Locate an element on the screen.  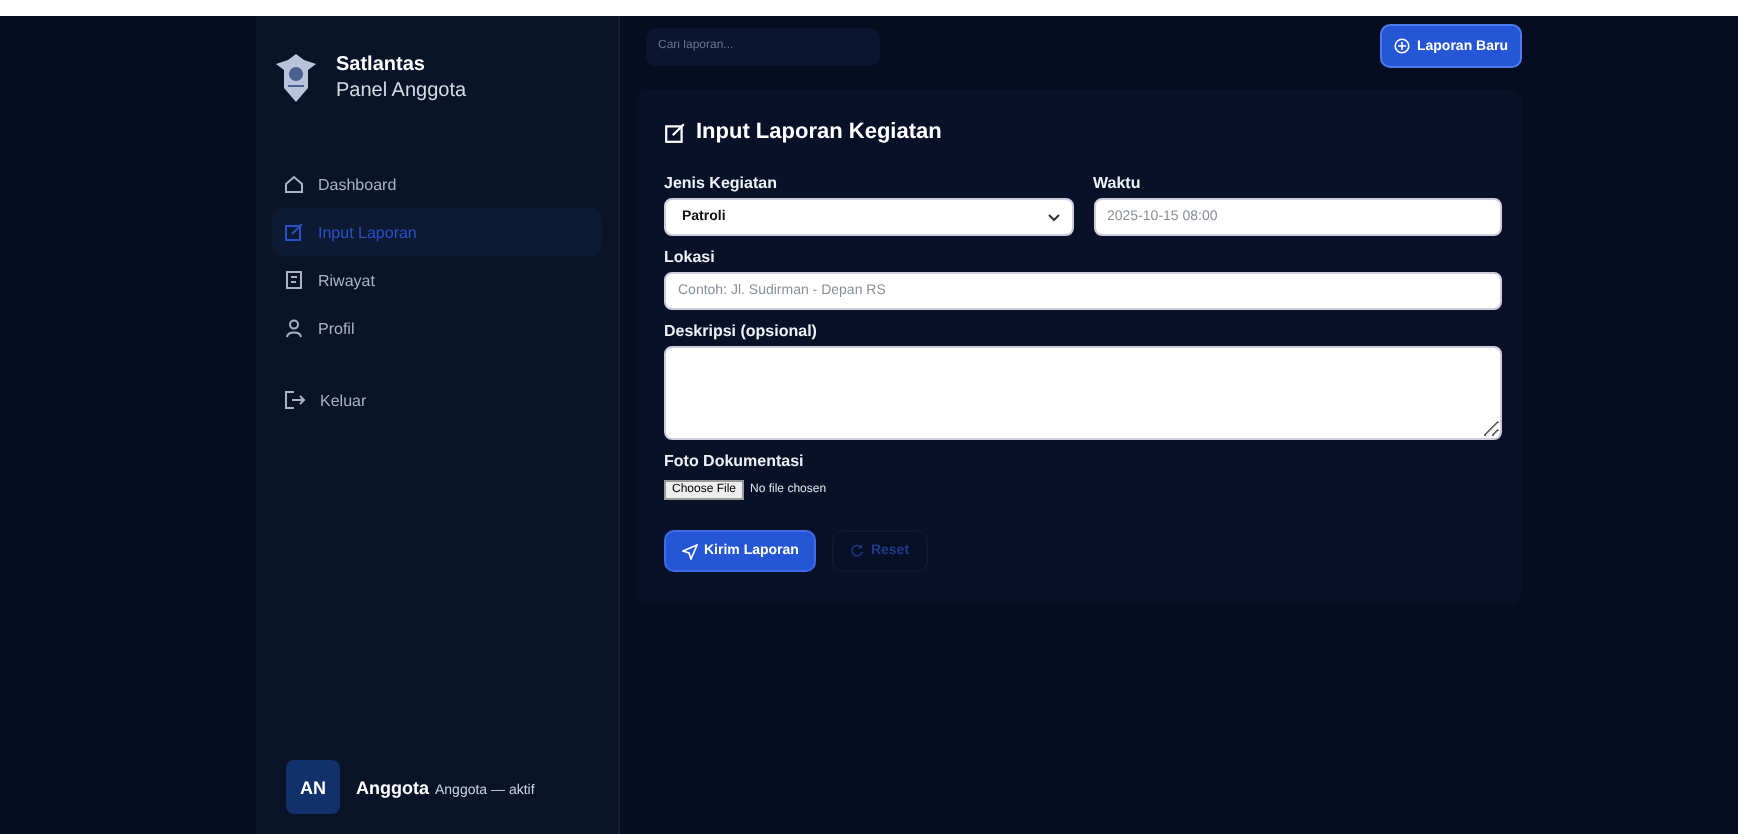
field-label: Waktu is located at coordinates (1118, 183).